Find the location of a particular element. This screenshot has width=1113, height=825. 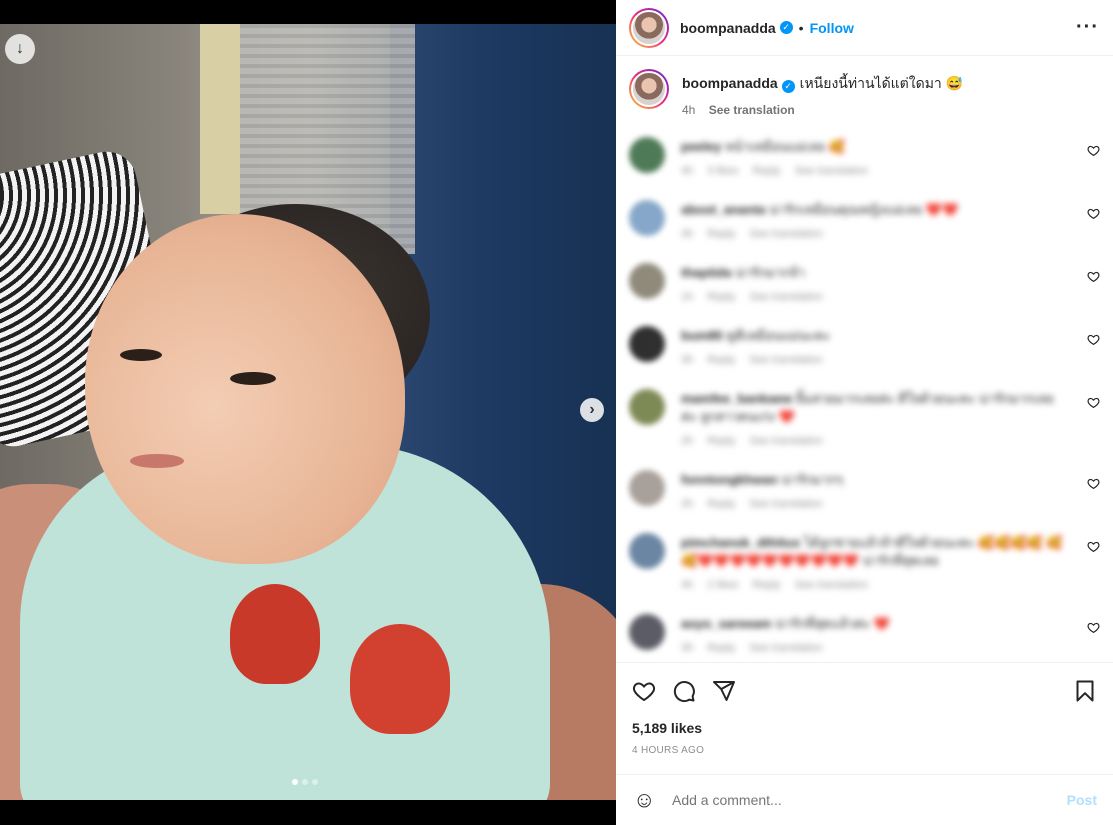

emoji-icon: ☺ is located at coordinates (645, 800).